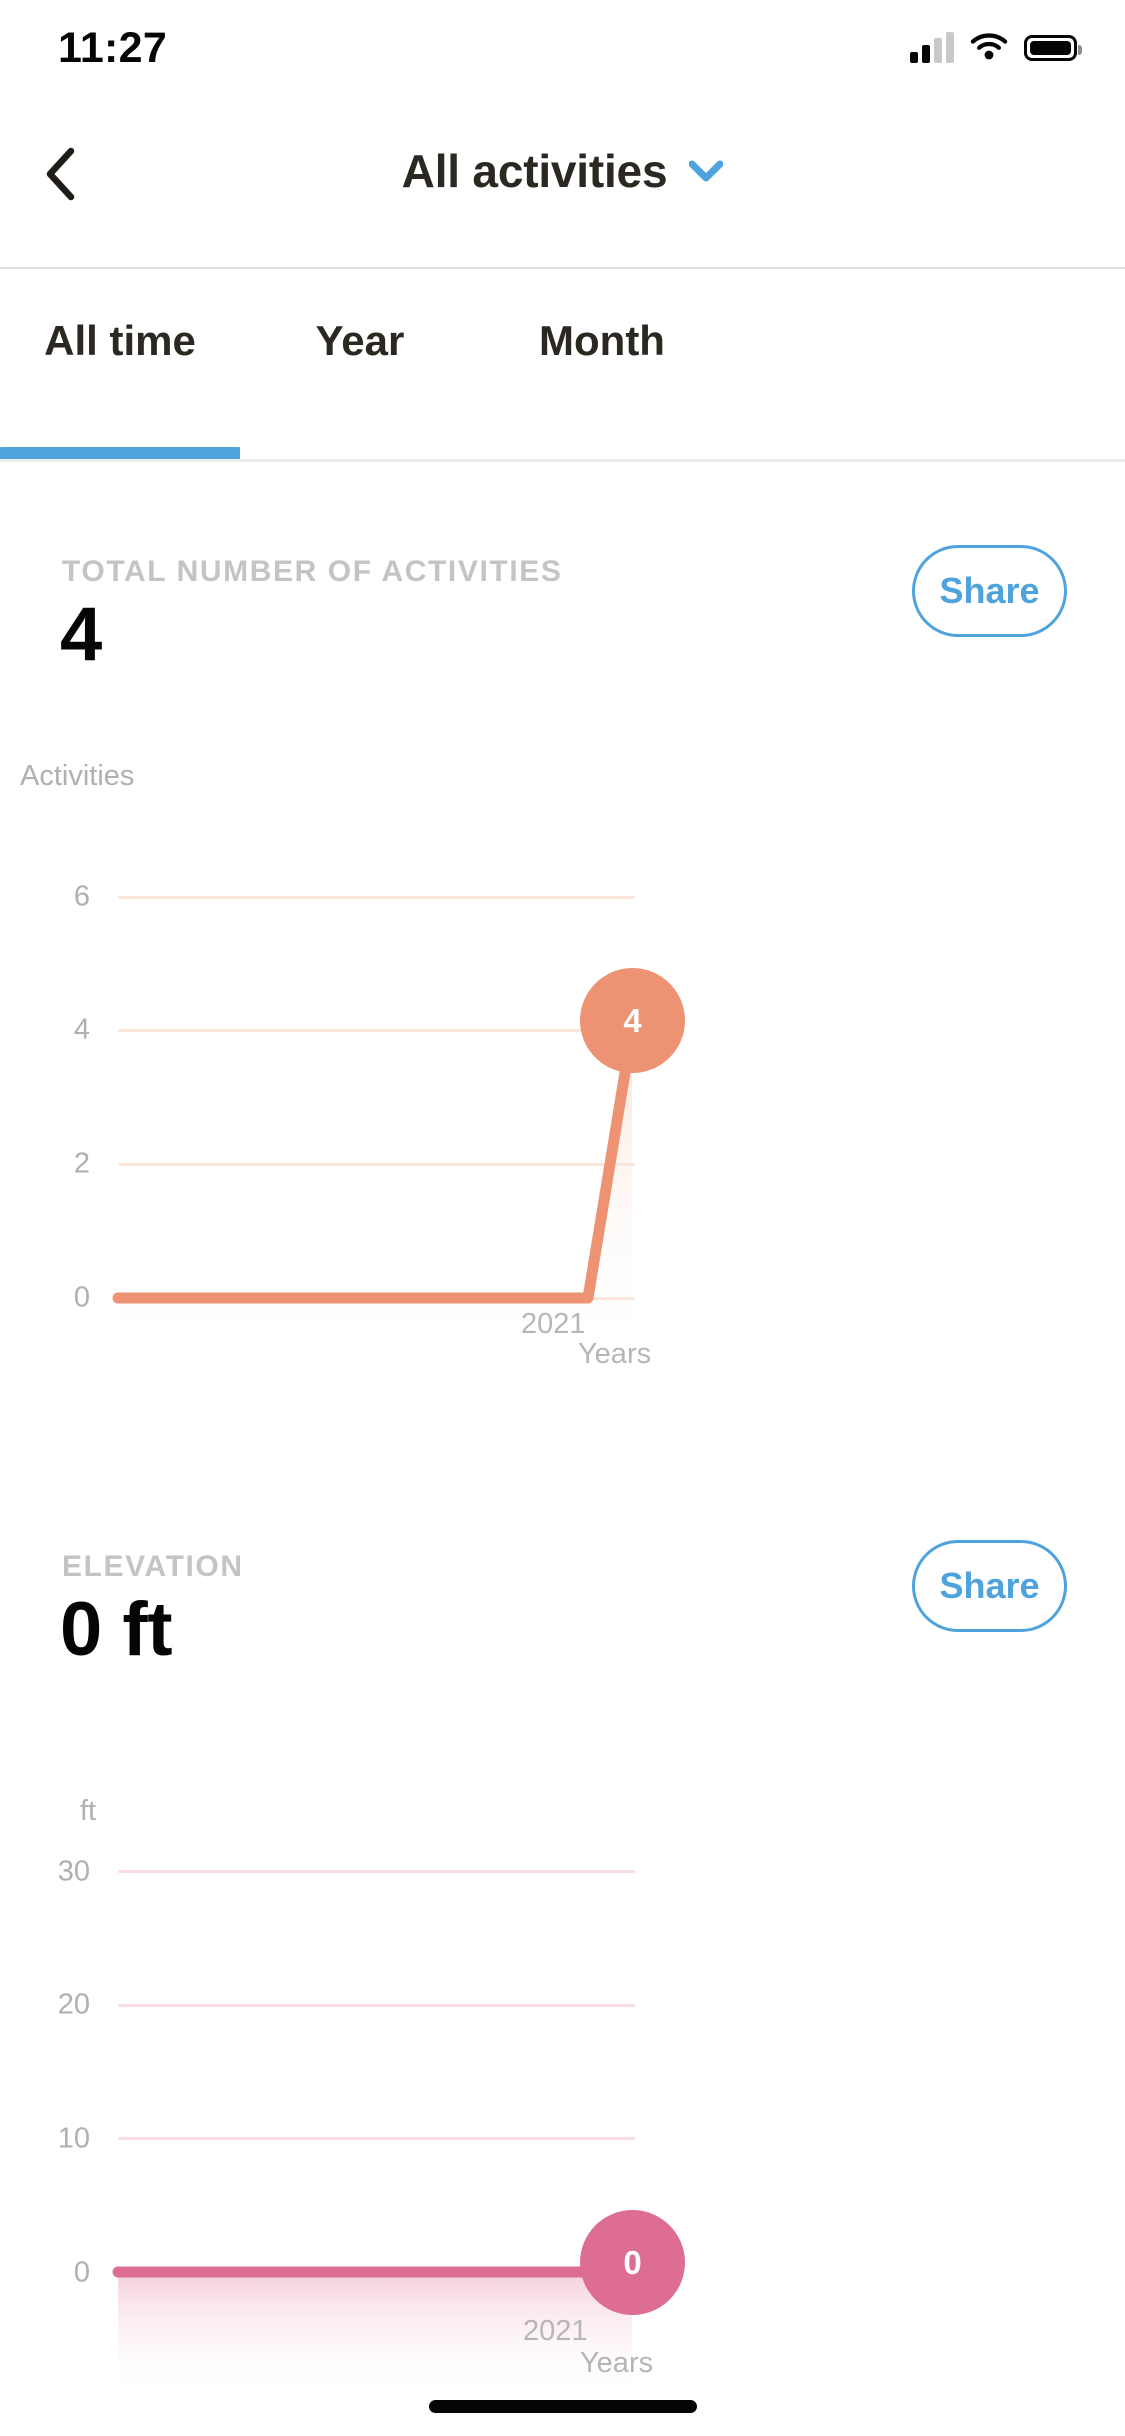  What do you see at coordinates (120, 364) in the screenshot?
I see `tab-all-time: All time` at bounding box center [120, 364].